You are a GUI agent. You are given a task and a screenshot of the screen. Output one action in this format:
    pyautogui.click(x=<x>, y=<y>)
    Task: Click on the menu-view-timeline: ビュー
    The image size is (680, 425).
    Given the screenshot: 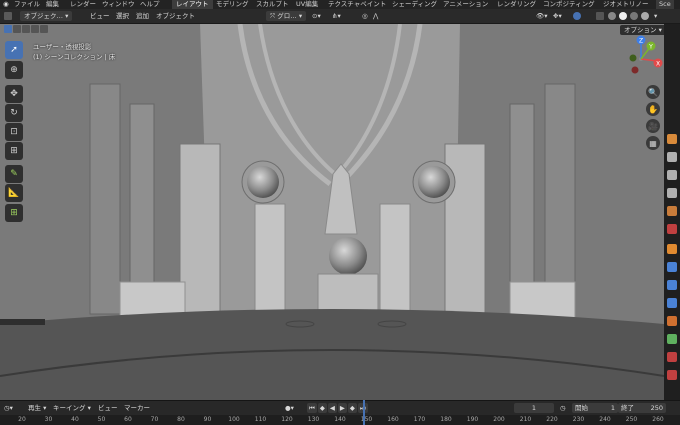 What is the action you would take?
    pyautogui.click(x=108, y=408)
    